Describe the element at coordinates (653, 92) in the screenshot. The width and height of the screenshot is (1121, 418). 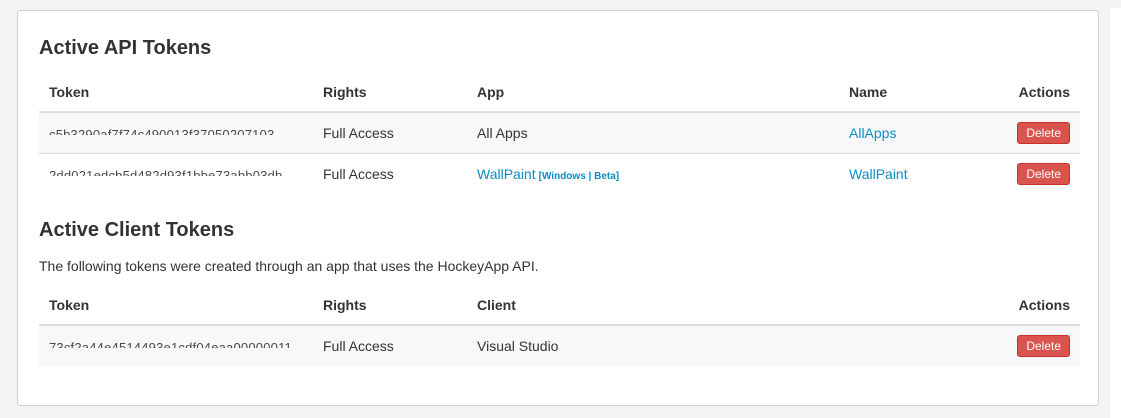
I see `column-header-app: App` at that location.